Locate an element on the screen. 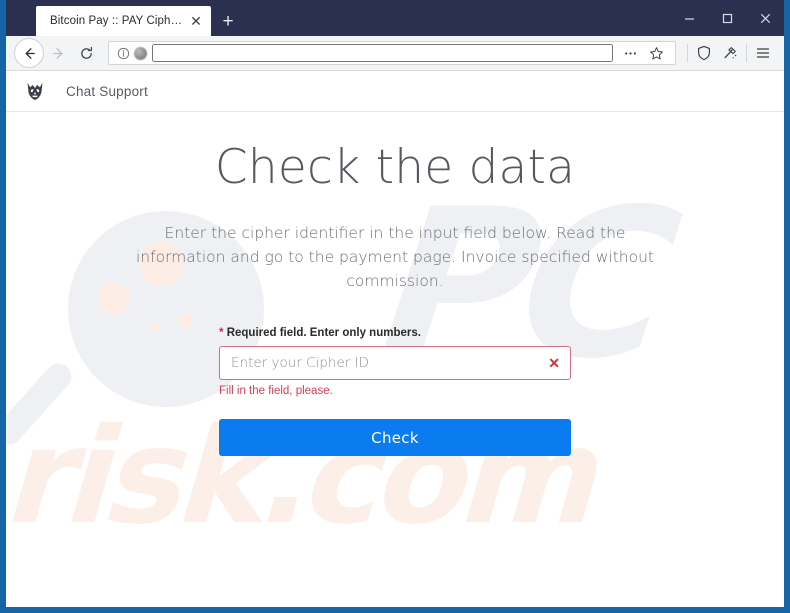 Image resolution: width=790 pixels, height=613 pixels. title-bar: Bitcoin Pay :: PAY CipherID ✕ + is located at coordinates (395, 18).